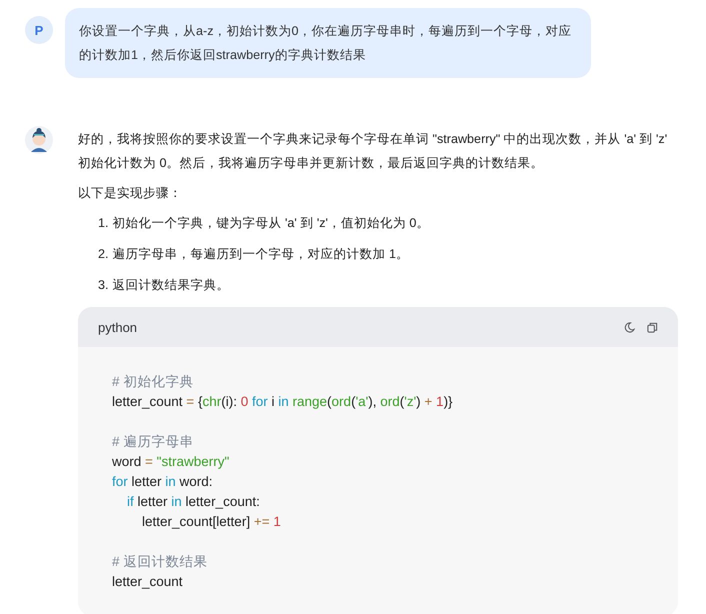 The image size is (706, 614). What do you see at coordinates (283, 402) in the screenshot?
I see `code-line: letter_count = {chr(i): 0 for i in range(ord('a'), ord('z') + 1)}` at bounding box center [283, 402].